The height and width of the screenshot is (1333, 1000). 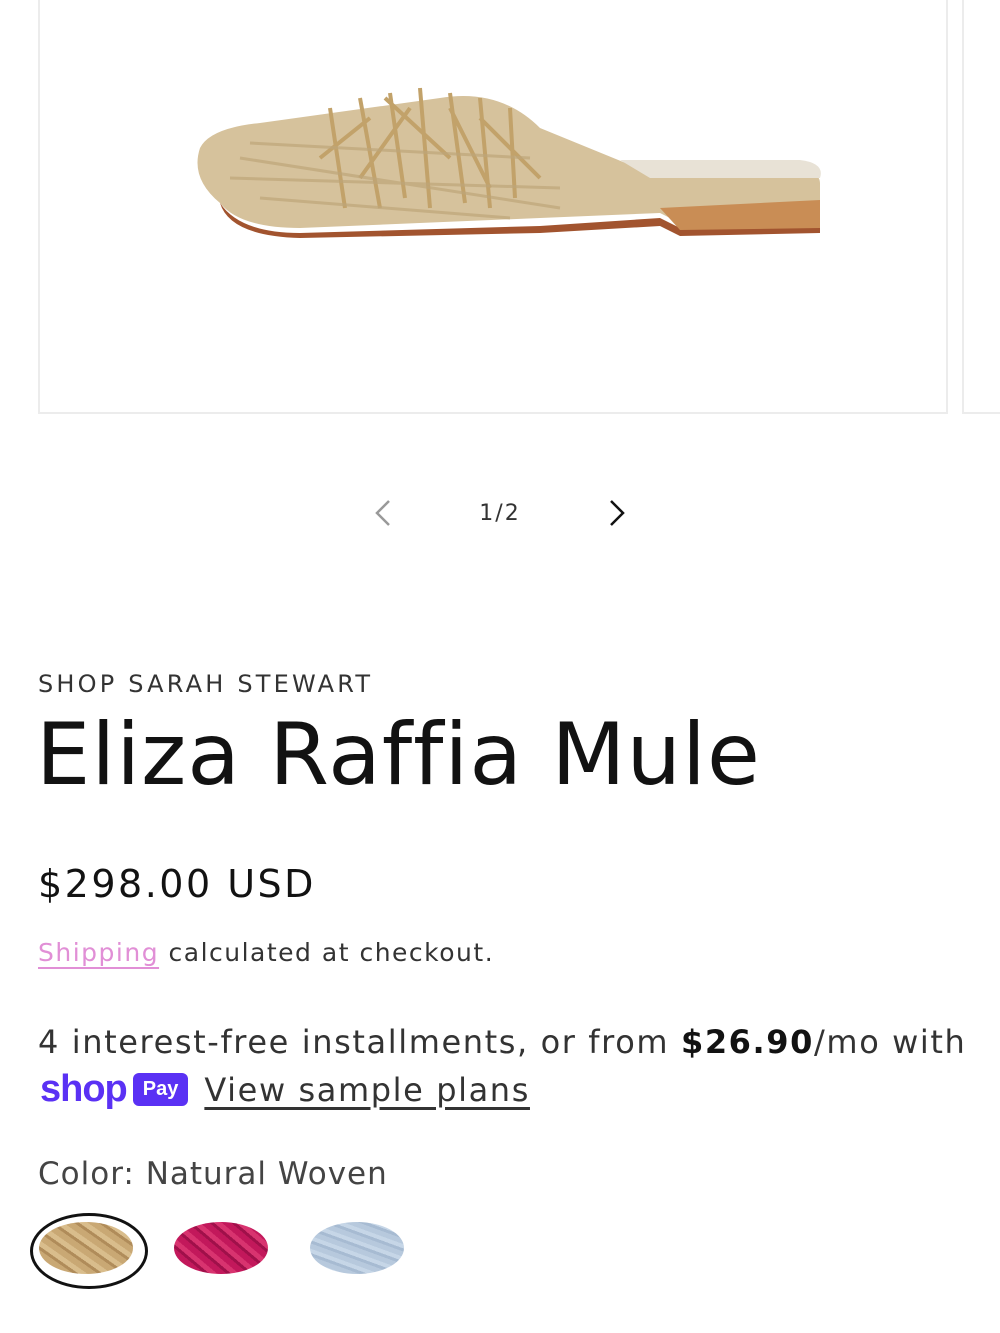 I want to click on shipping-note: Shipping calculated at checkout., so click(x=266, y=952).